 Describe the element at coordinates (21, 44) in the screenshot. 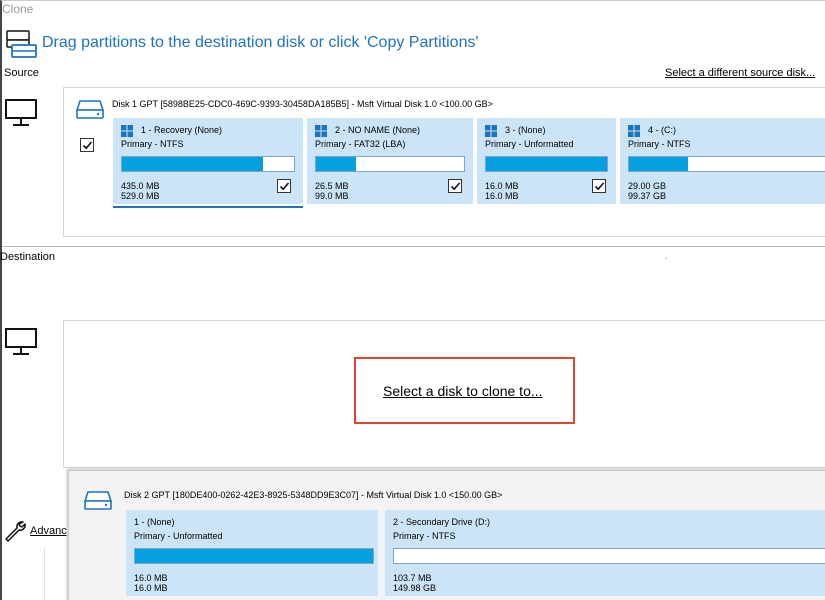

I see `disk-stack-icon` at that location.